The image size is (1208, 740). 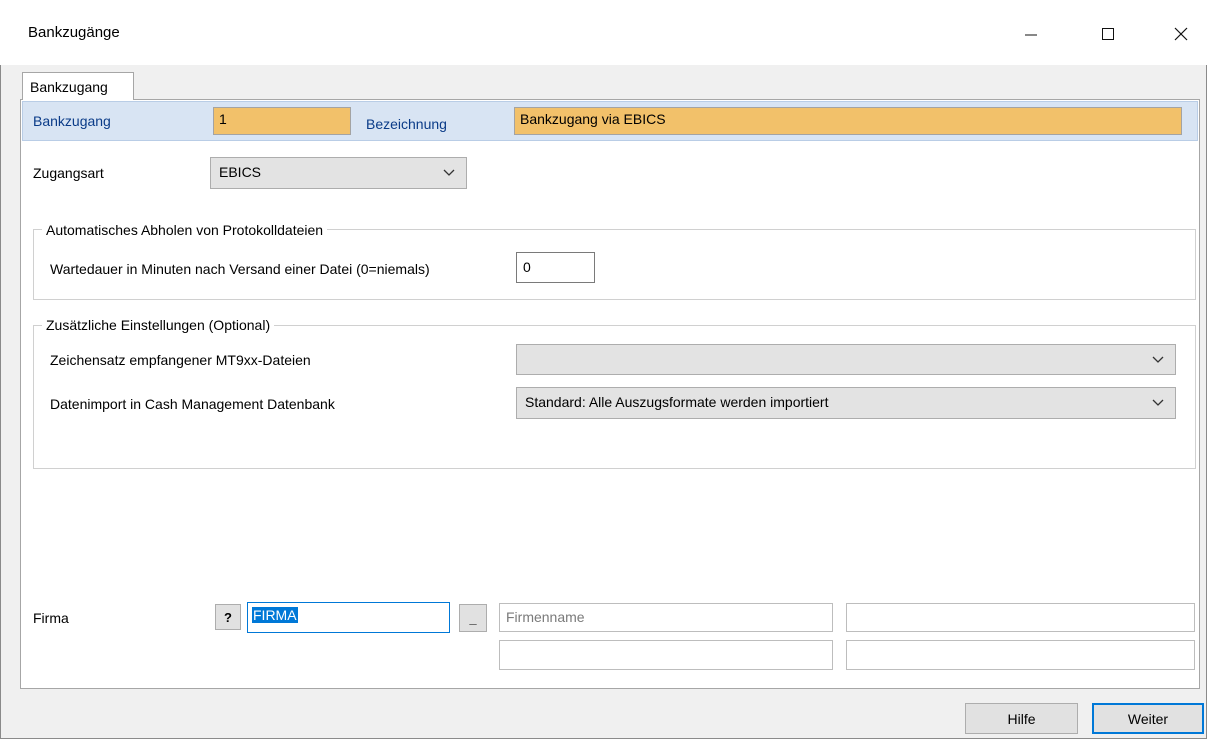 What do you see at coordinates (228, 617) in the screenshot?
I see `firma-help-button: ?` at bounding box center [228, 617].